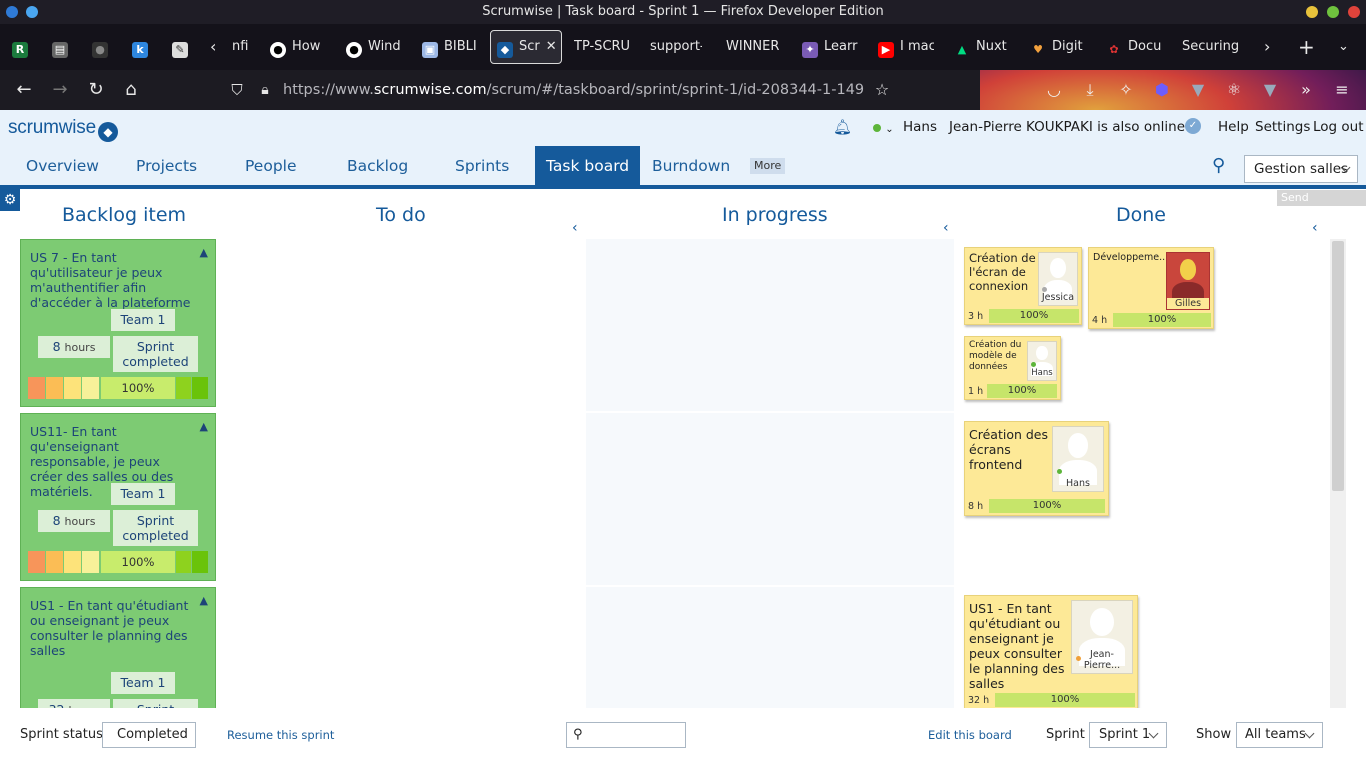 The image size is (1366, 768). Describe the element at coordinates (1333, 12) in the screenshot. I see `maximize-button` at that location.